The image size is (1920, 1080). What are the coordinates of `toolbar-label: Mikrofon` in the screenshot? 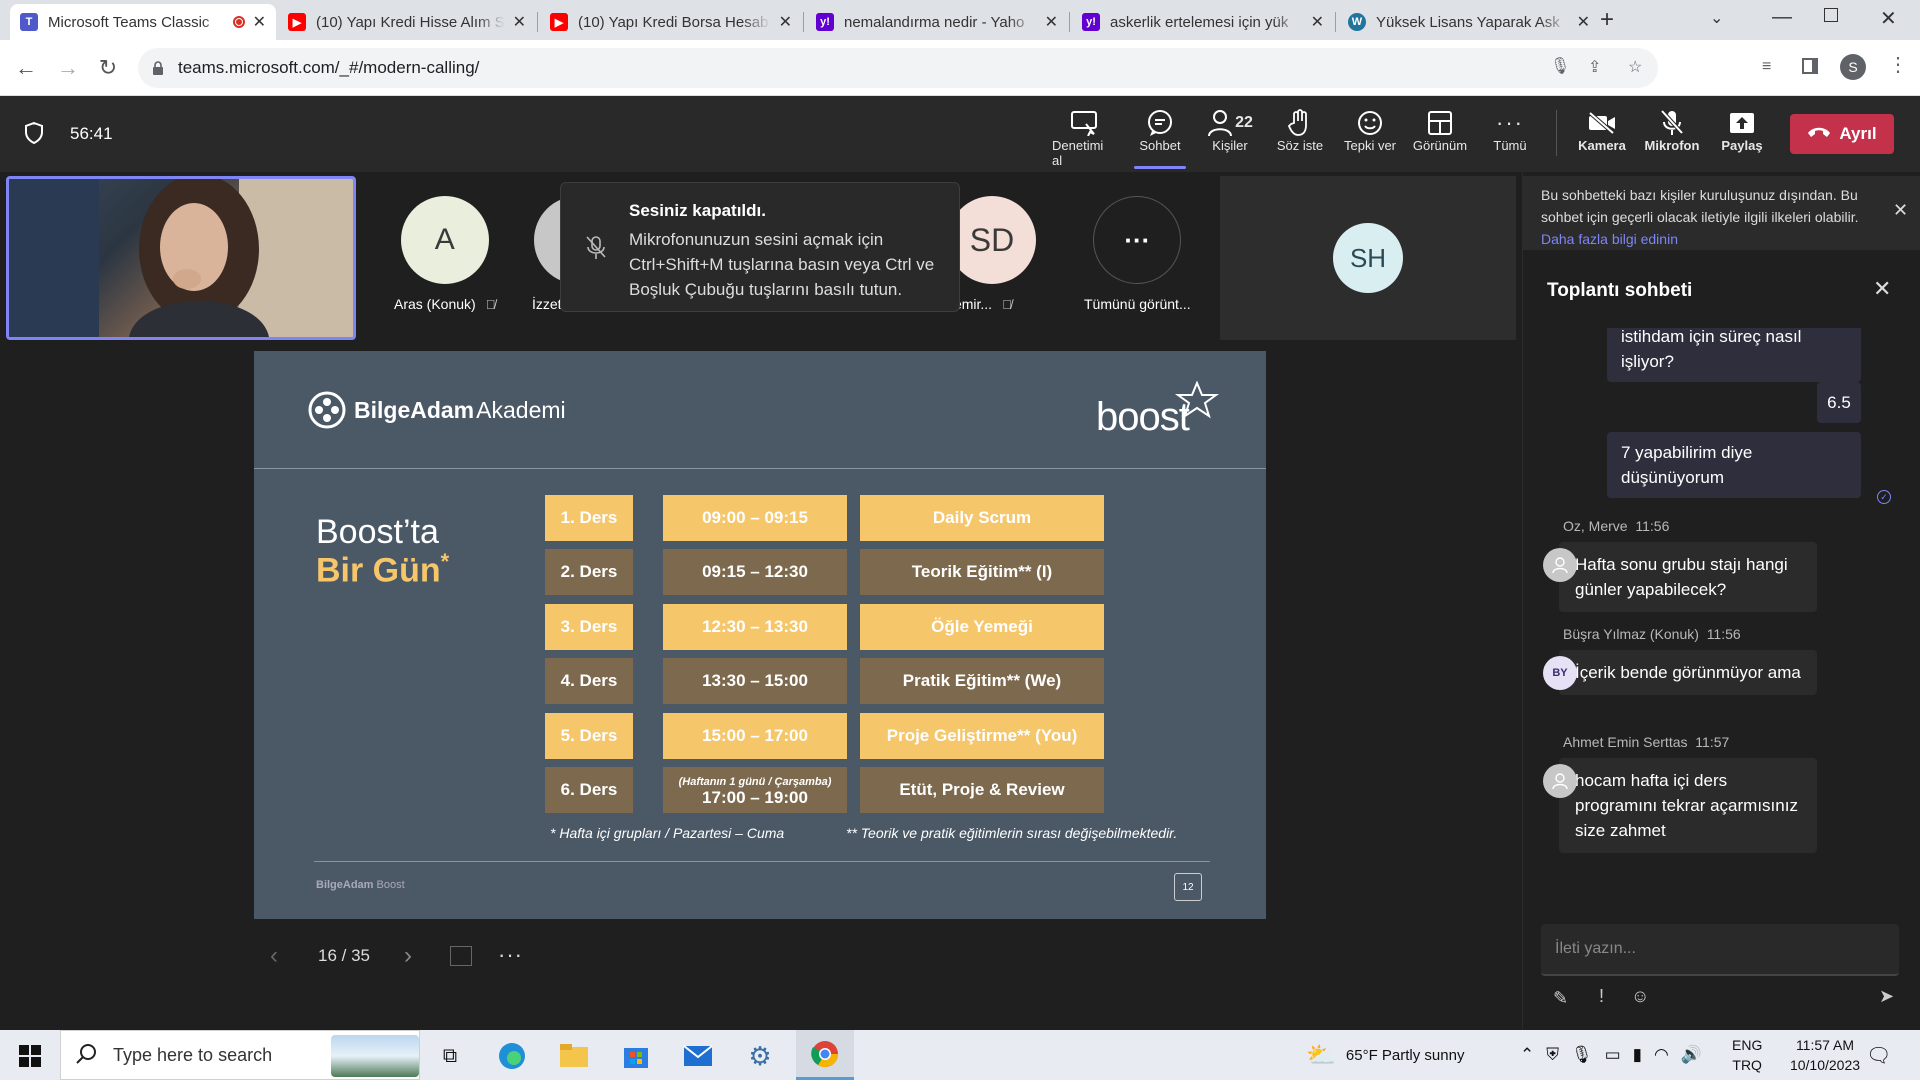 It's located at (1672, 145).